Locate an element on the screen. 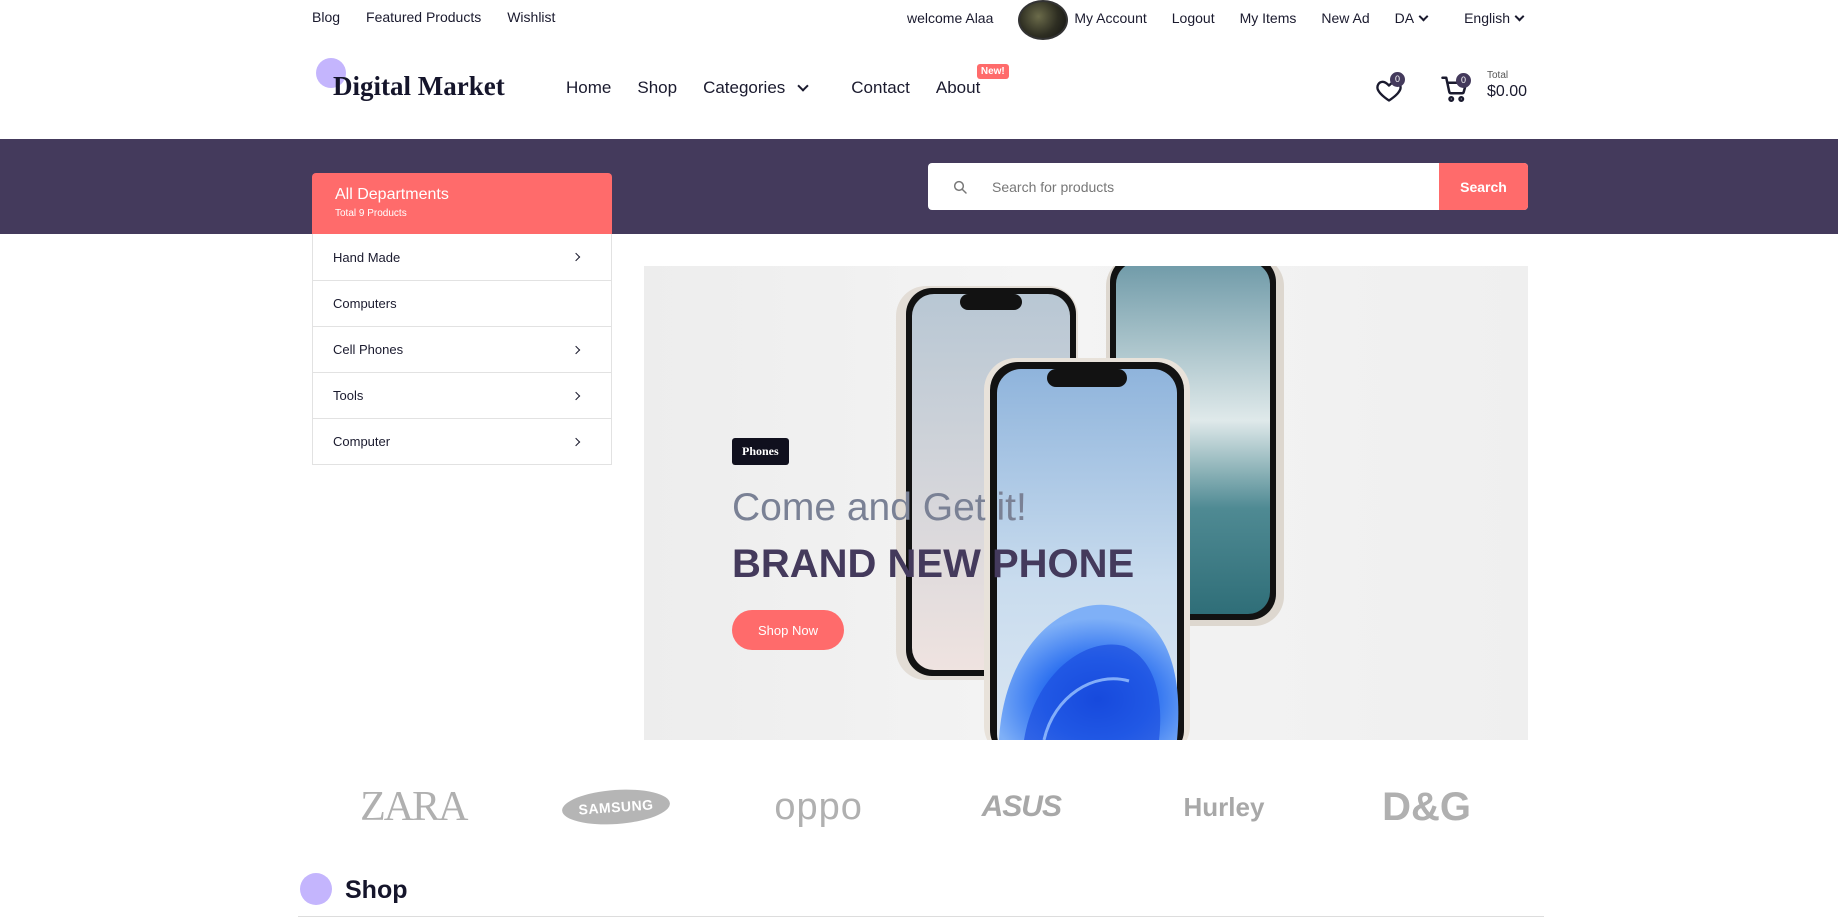 This screenshot has height=920, width=1838. avatar is located at coordinates (1043, 20).